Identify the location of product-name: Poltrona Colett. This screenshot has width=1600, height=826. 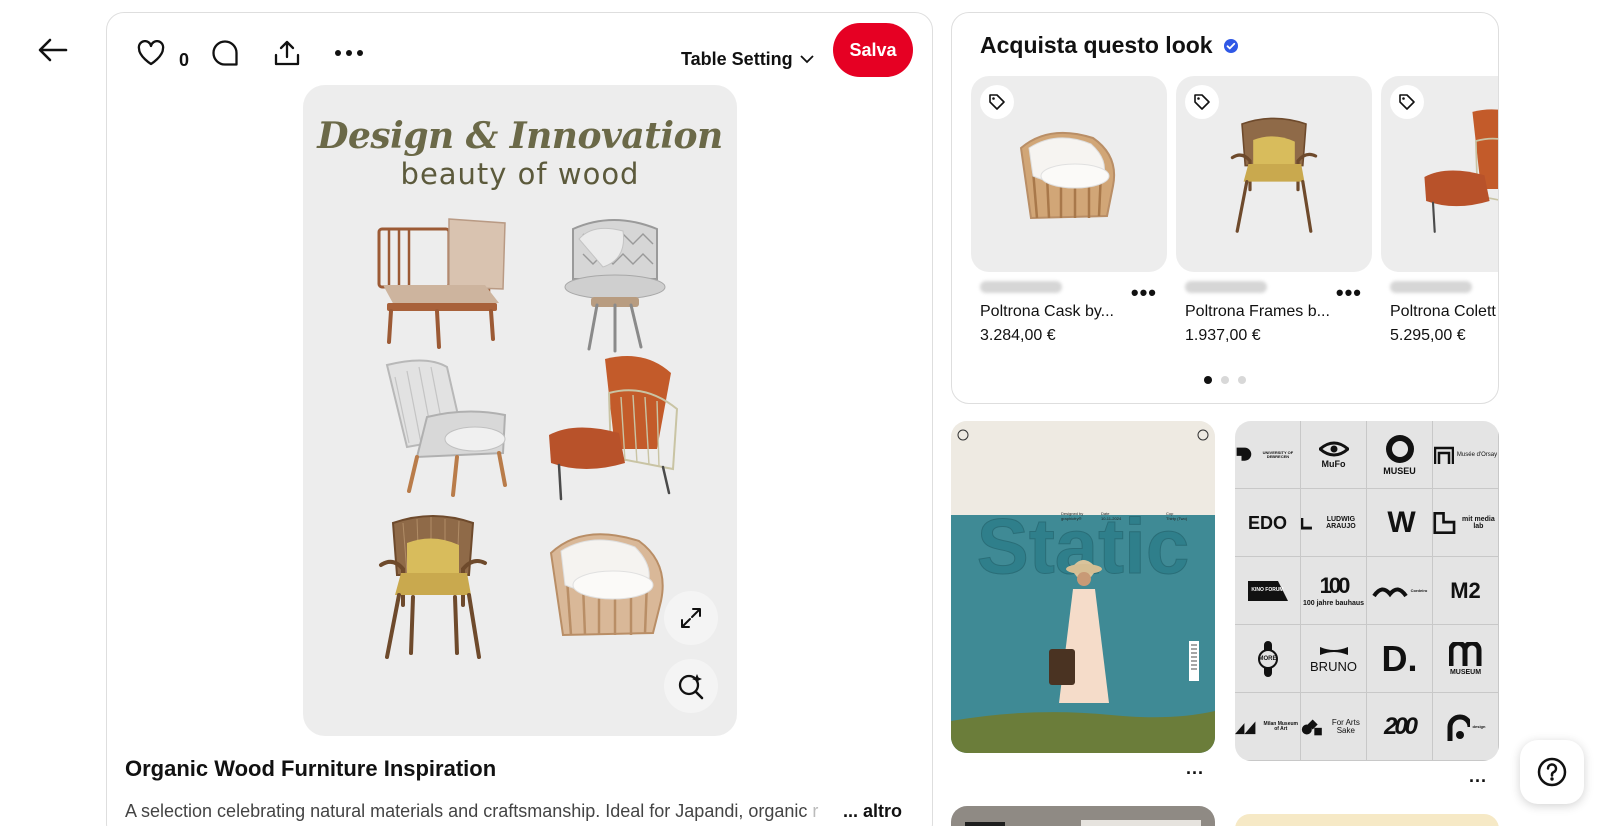
(1443, 312).